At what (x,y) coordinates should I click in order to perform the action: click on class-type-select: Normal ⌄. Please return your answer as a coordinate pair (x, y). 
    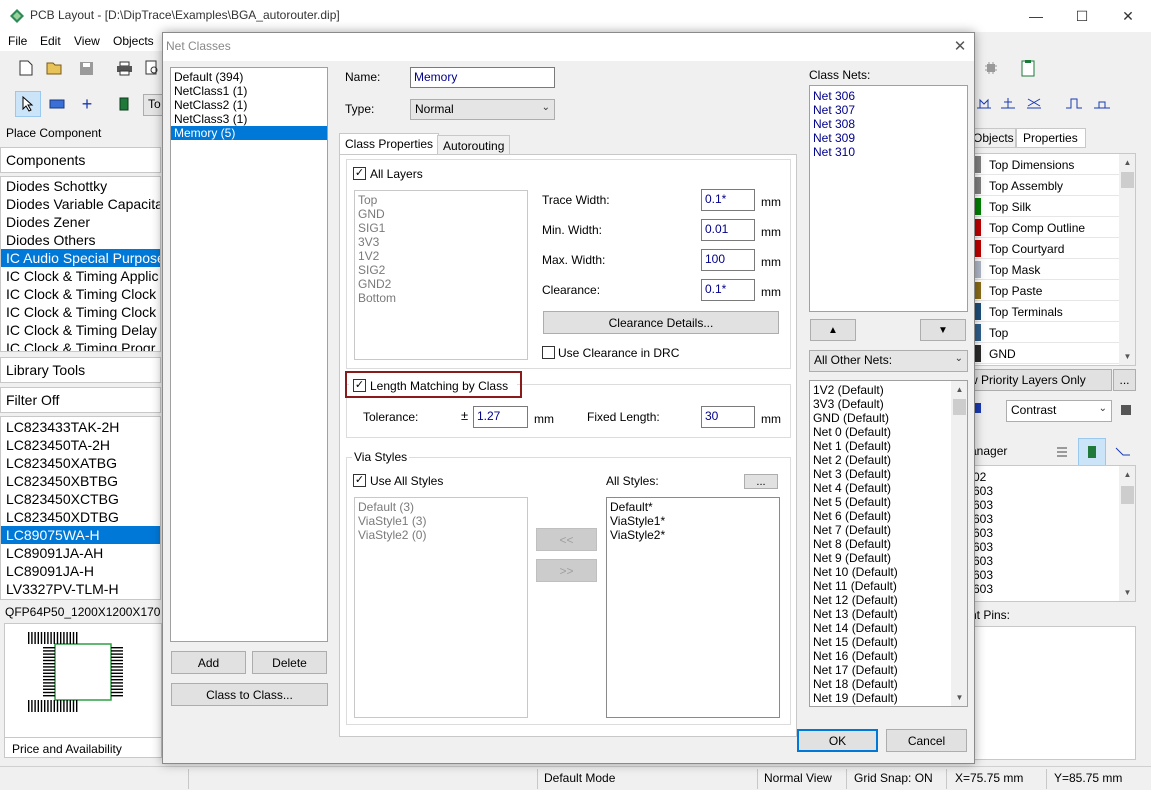
    Looking at the image, I should click on (482, 109).